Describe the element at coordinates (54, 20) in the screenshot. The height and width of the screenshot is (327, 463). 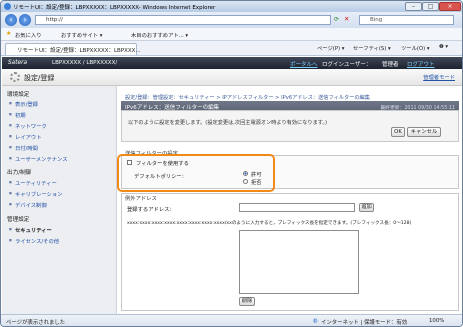
I see `url-text: http://` at that location.